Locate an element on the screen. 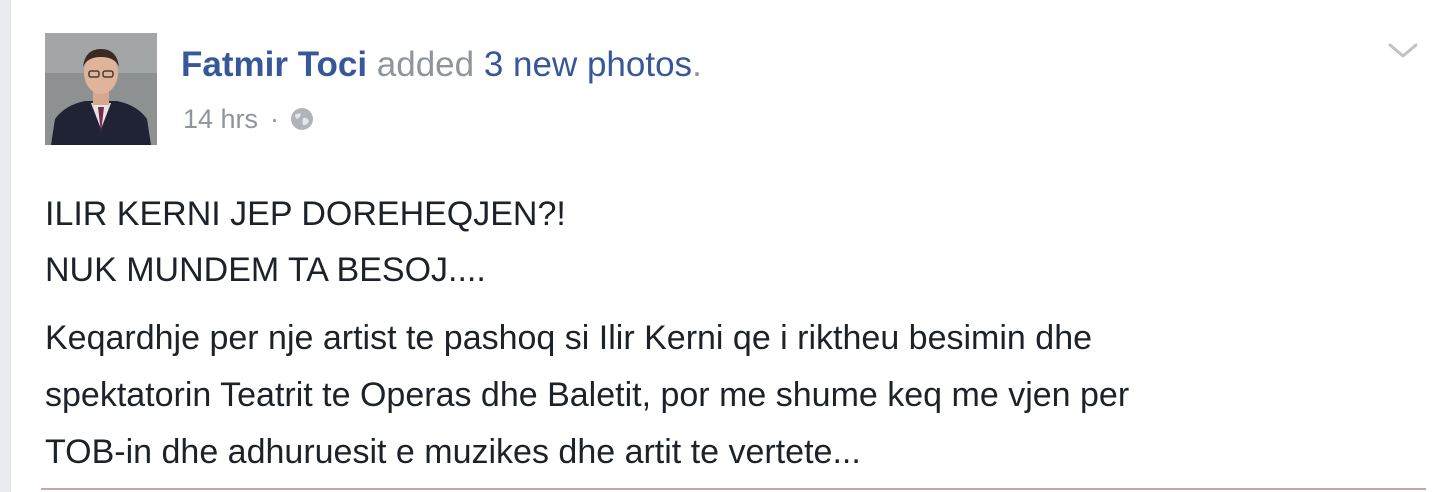 This screenshot has width=1434, height=492. timestamp: 14 hrs is located at coordinates (220, 119).